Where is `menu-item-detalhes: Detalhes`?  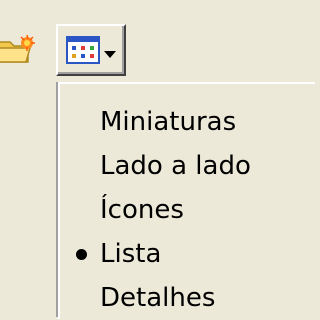
menu-item-detalhes: Detalhes is located at coordinates (187, 298).